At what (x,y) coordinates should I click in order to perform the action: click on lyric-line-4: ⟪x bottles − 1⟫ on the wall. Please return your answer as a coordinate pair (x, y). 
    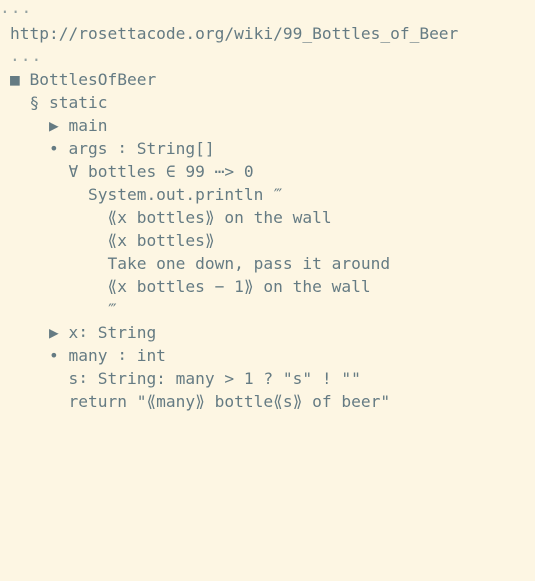
    Looking at the image, I should click on (190, 286).